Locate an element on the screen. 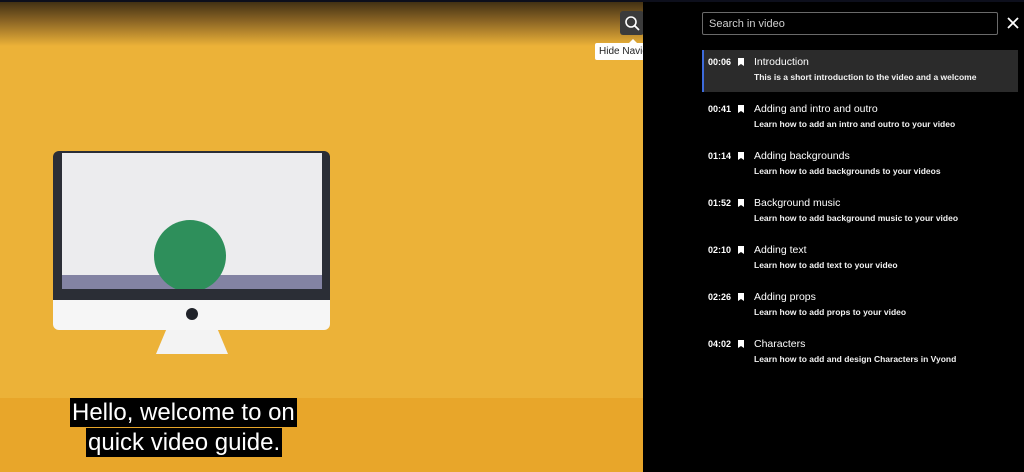 This screenshot has width=1024, height=472. search-icon is located at coordinates (632, 23).